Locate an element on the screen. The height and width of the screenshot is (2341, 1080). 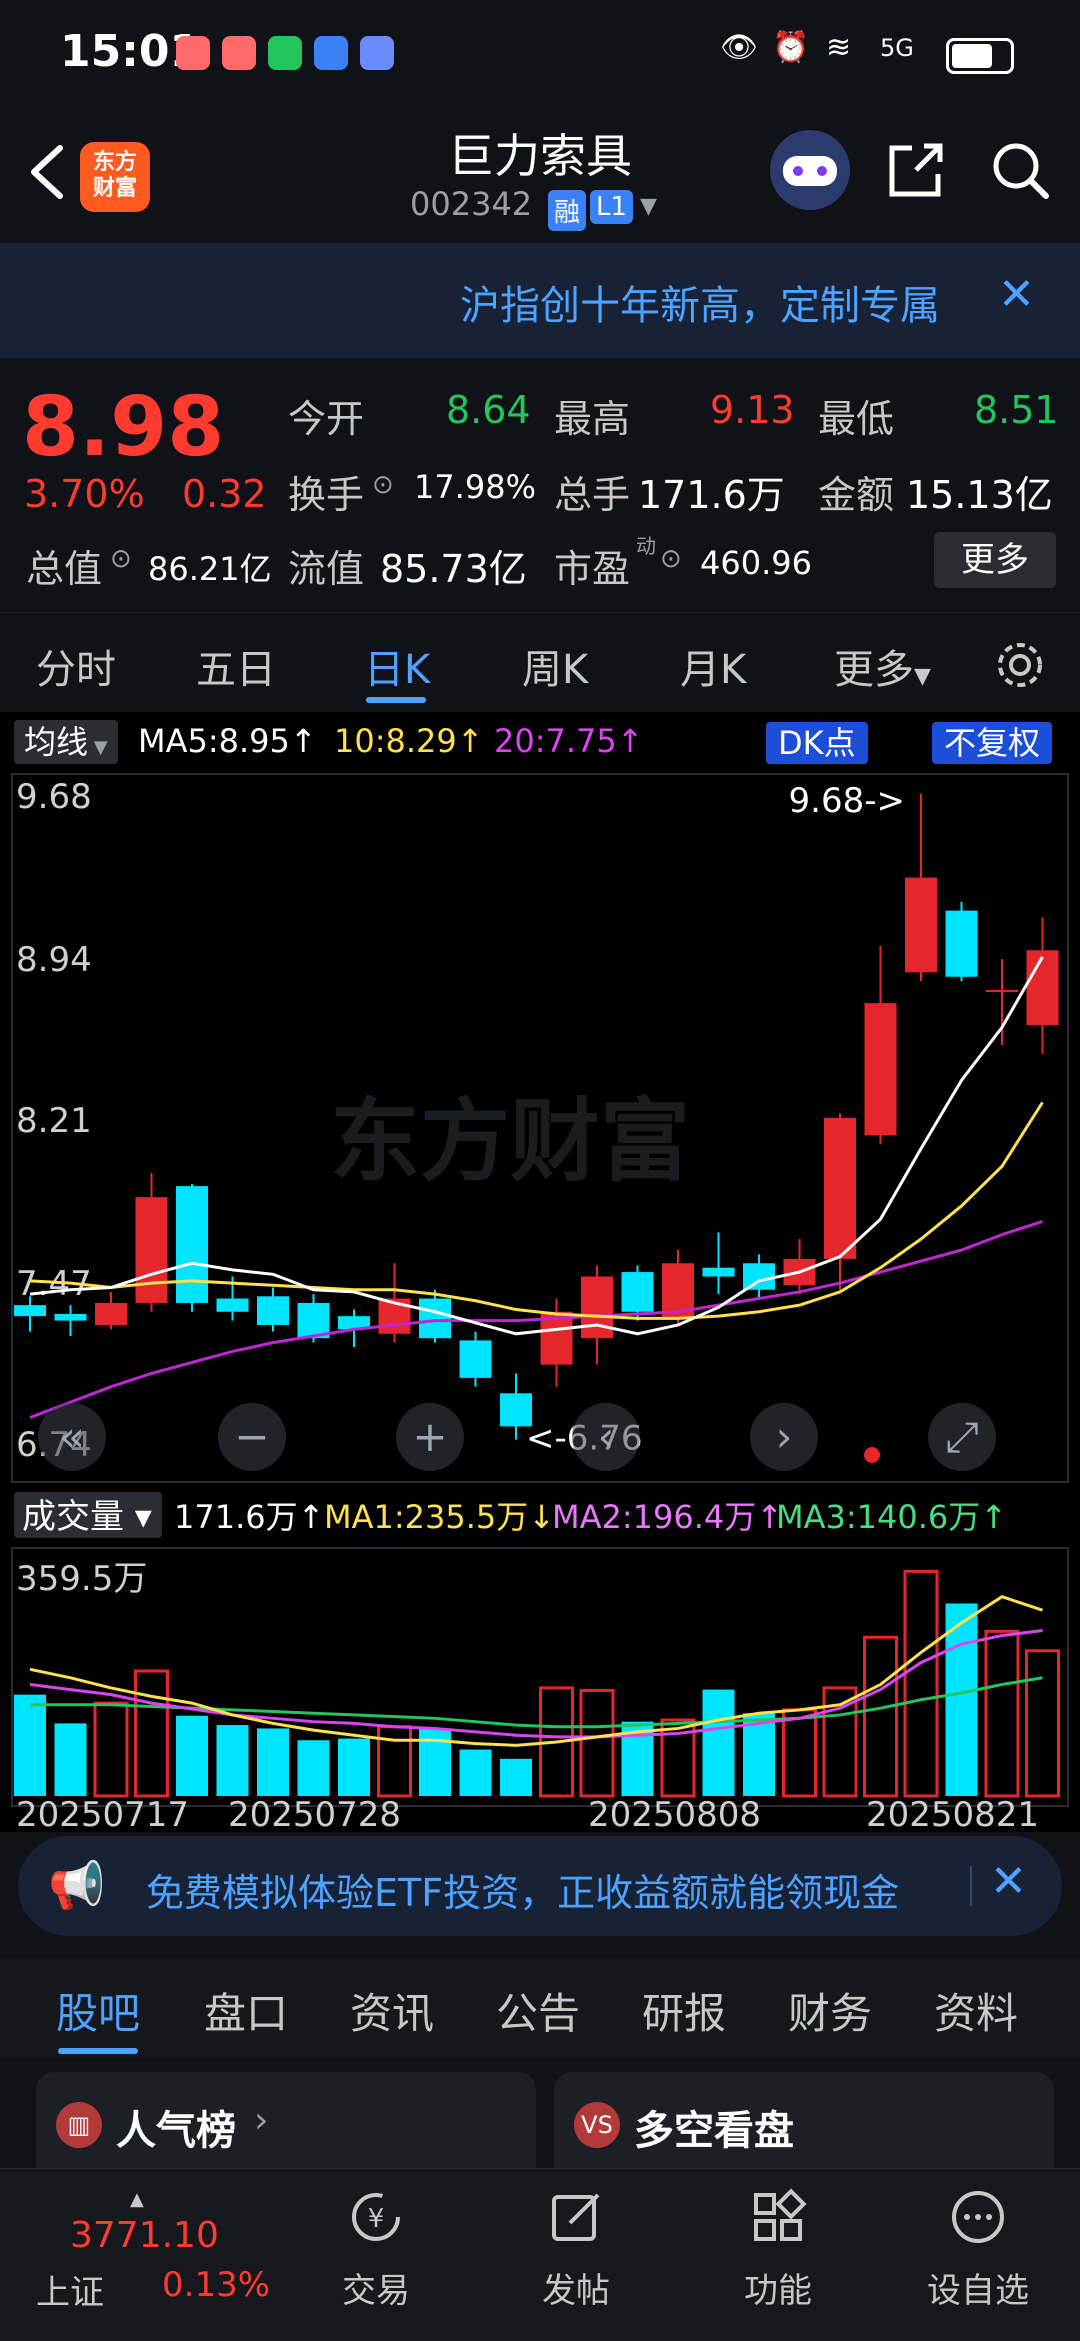
popularity-card: ▥ 人气榜 › is located at coordinates (286, 2127).